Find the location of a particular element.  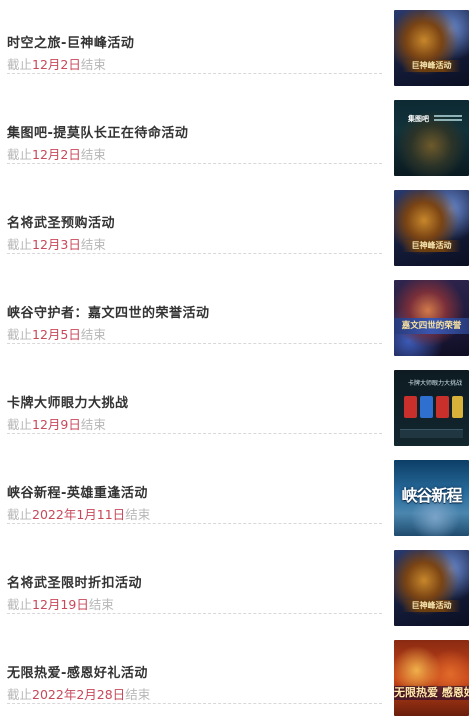

activity-item: 时空之旅-巨神峰活动 截止12月2日结束 巨神峰活动 is located at coordinates (237, 44).